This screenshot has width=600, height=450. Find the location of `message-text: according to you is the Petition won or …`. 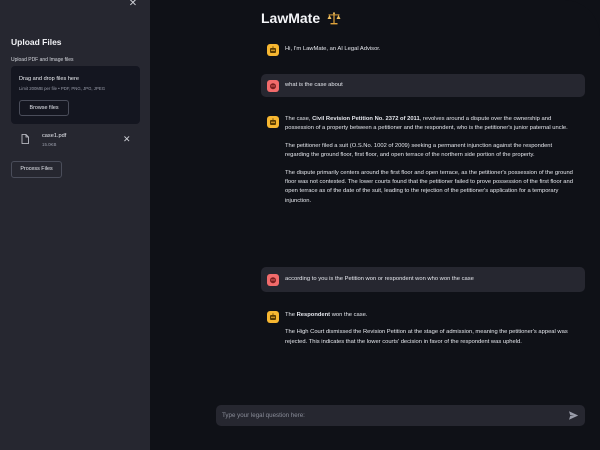

message-text: according to you is the Petition won or … is located at coordinates (379, 279).